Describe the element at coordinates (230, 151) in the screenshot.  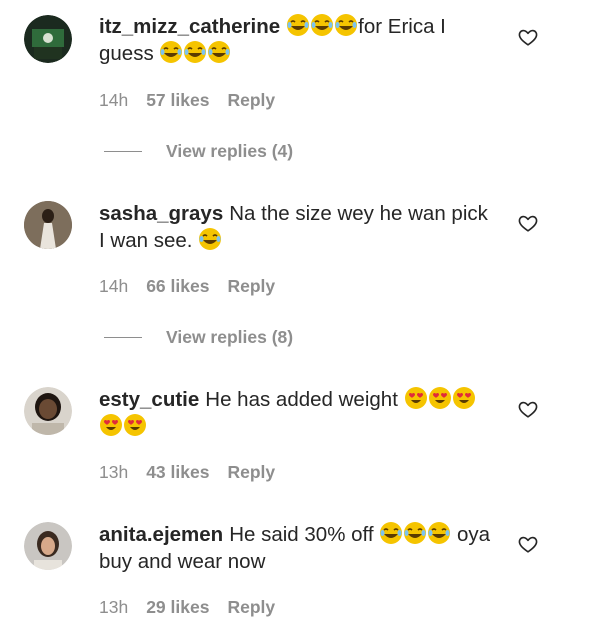
I see `view-replies-label: View replies (4)` at that location.